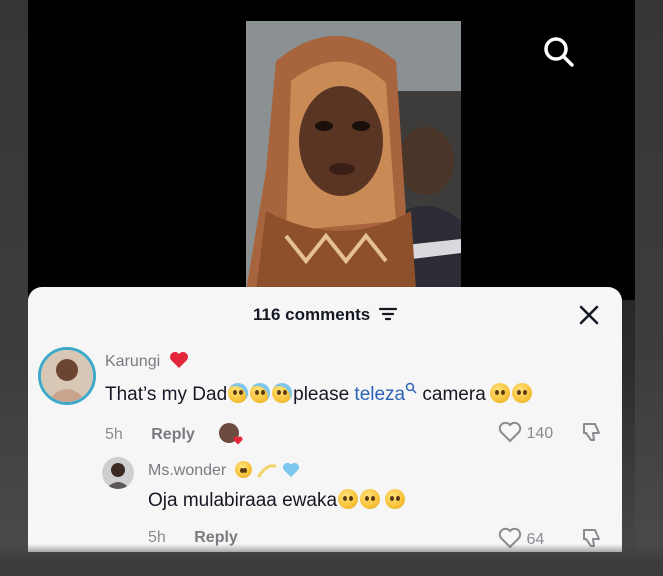 The width and height of the screenshot is (663, 576). Describe the element at coordinates (187, 470) in the screenshot. I see `username-text: Ms.wonder` at that location.